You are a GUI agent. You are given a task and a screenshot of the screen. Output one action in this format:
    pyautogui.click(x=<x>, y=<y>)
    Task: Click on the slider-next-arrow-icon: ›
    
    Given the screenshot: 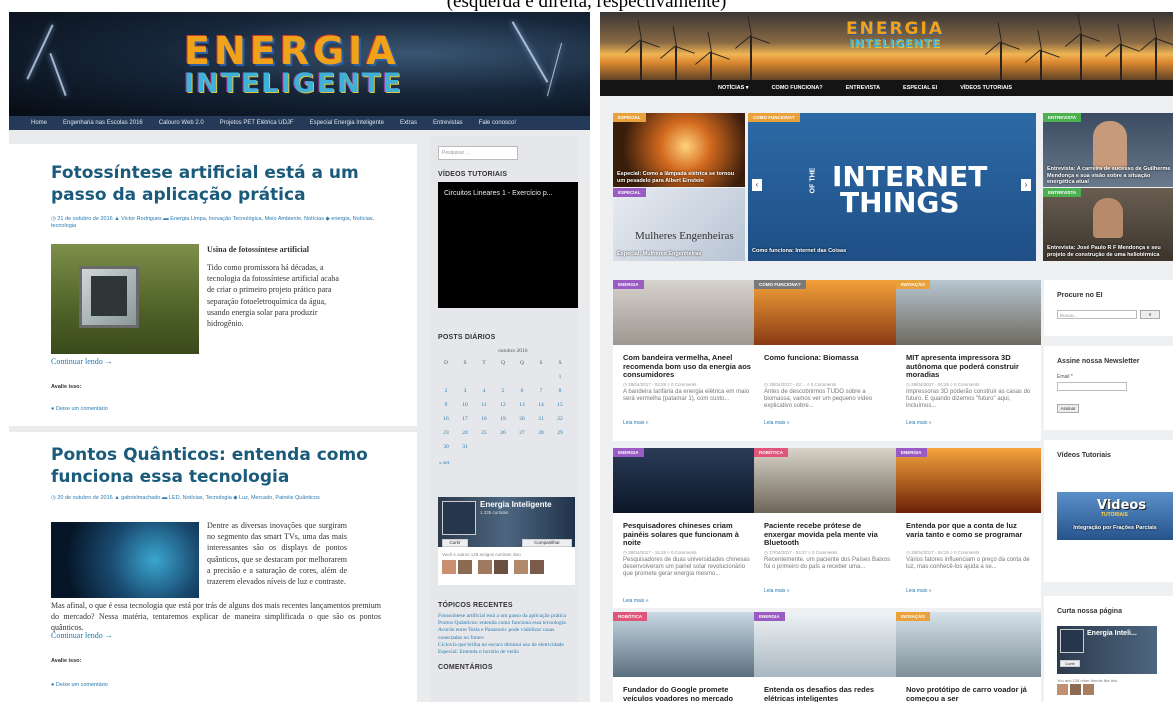 What is the action you would take?
    pyautogui.click(x=1026, y=185)
    